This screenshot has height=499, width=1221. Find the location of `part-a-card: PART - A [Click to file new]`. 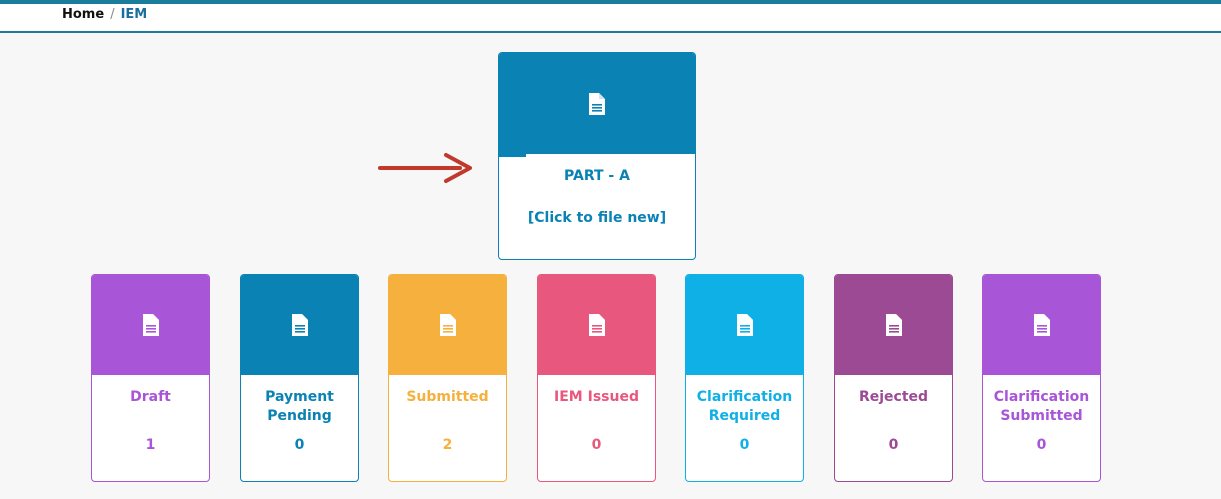

part-a-card: PART - A [Click to file new] is located at coordinates (597, 156).